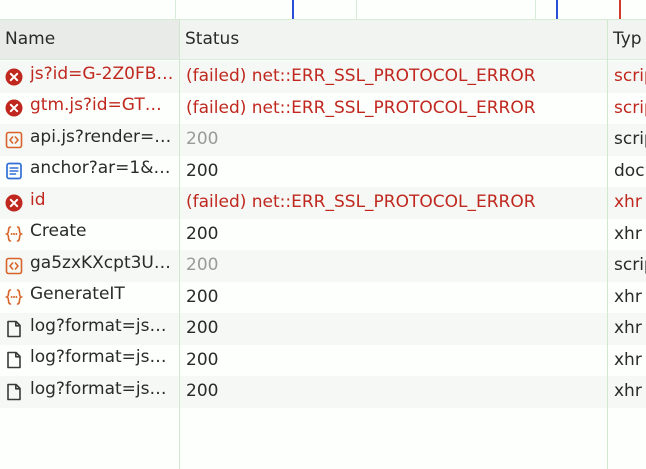 The width and height of the screenshot is (646, 469). I want to click on load-event-marker, so click(620, 9).